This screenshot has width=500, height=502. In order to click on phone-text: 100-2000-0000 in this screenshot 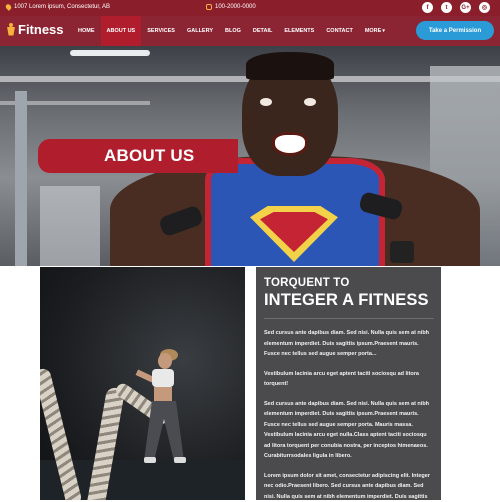, I will do `click(235, 7)`.